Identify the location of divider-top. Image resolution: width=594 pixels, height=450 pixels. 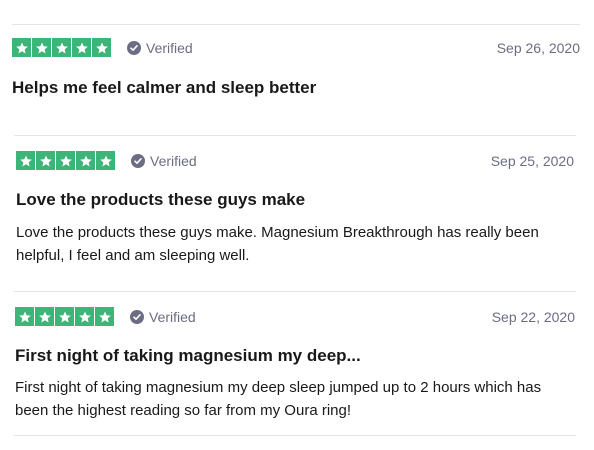
(296, 24).